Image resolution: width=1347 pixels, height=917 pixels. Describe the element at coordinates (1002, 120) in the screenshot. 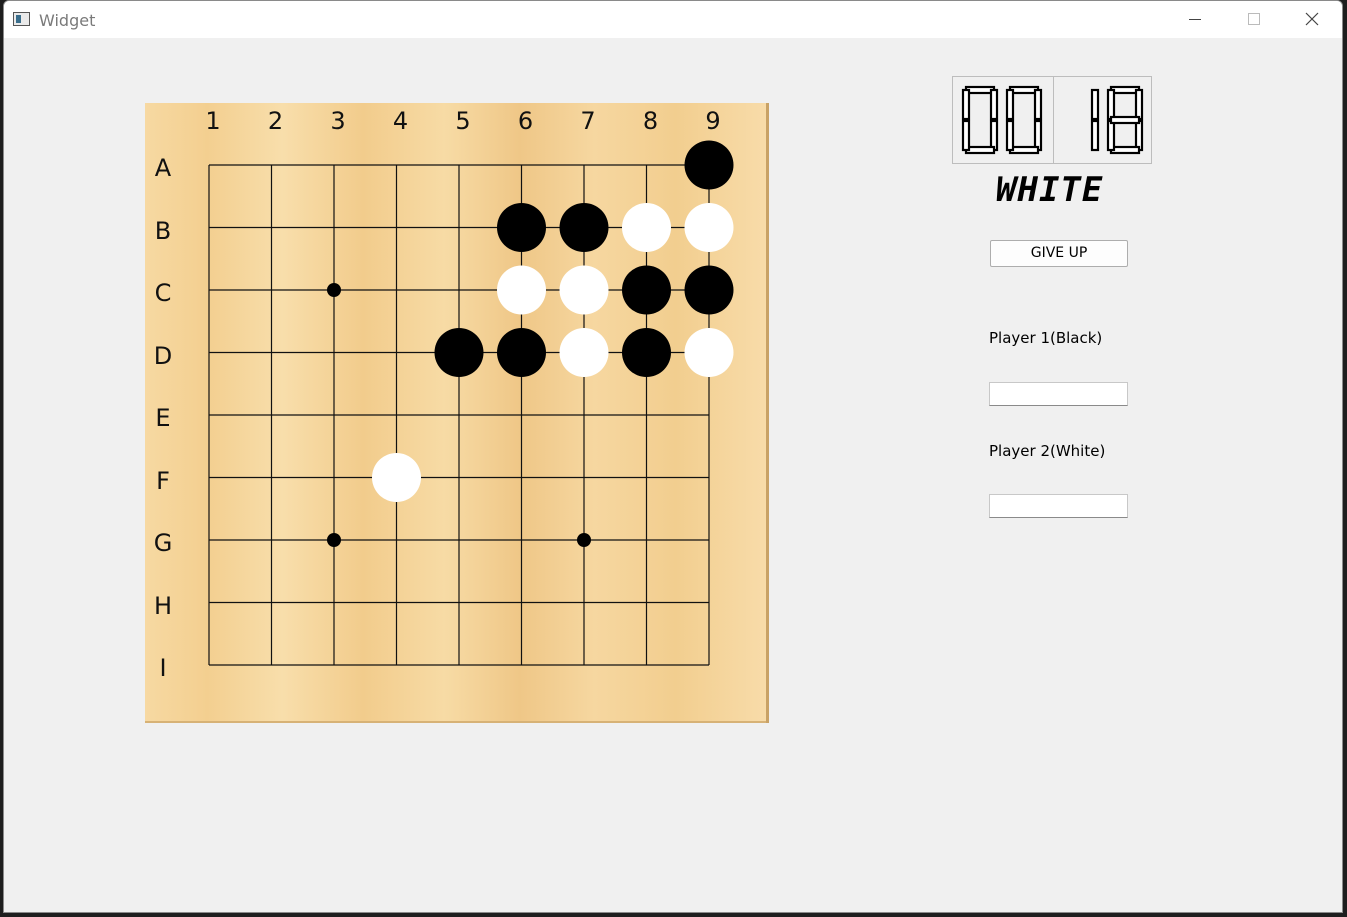

I see `timer-minutes` at that location.